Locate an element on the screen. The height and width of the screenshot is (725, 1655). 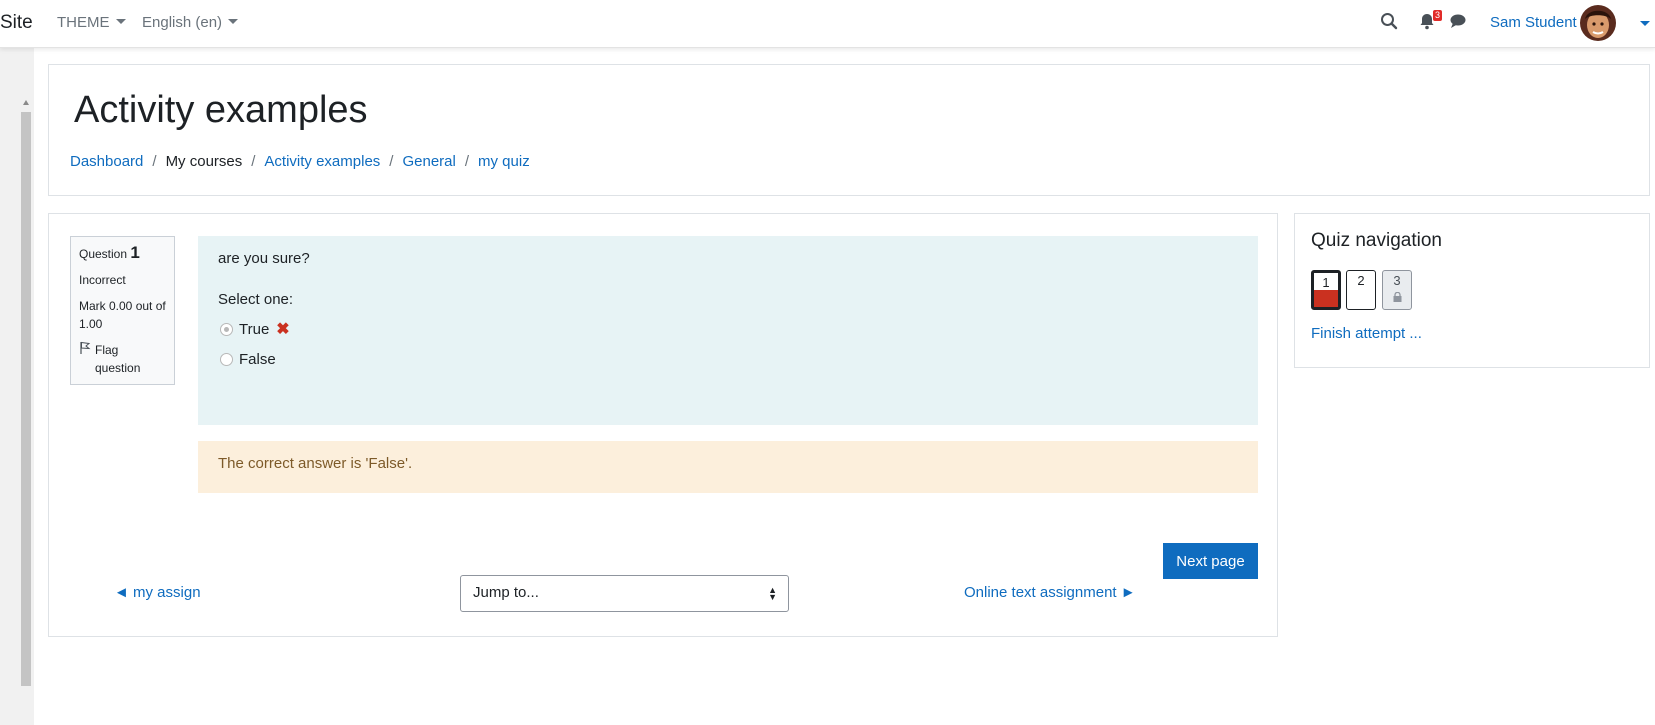
breadcrumb-my-courses: My courses is located at coordinates (204, 161).